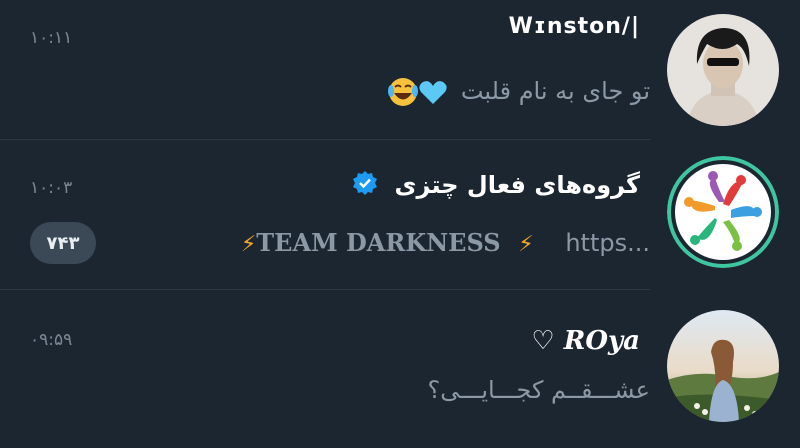 This screenshot has height=448, width=800. I want to click on chat-time: ۱۰:۱۱, so click(51, 38).